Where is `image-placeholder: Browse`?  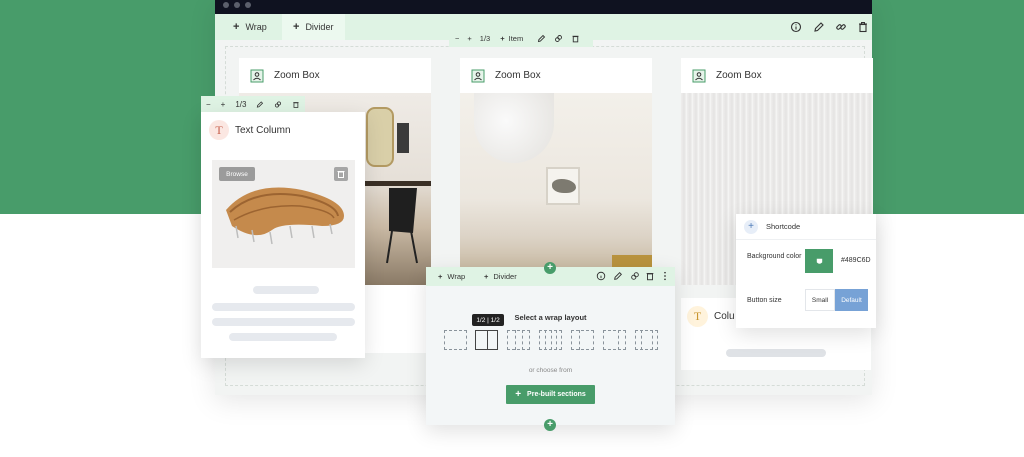 image-placeholder: Browse is located at coordinates (283, 214).